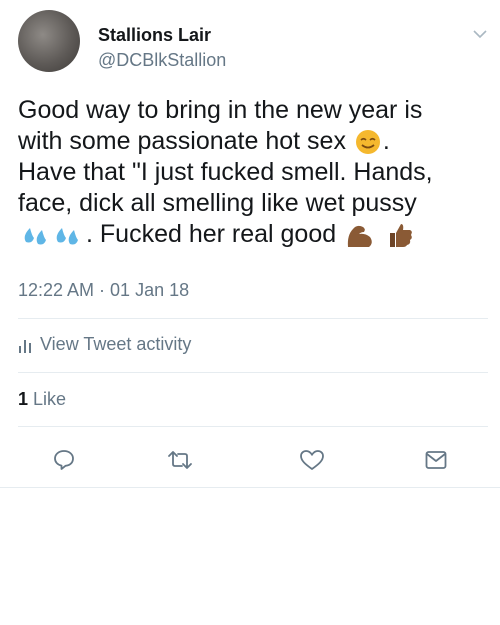  I want to click on reply-button, so click(64, 460).